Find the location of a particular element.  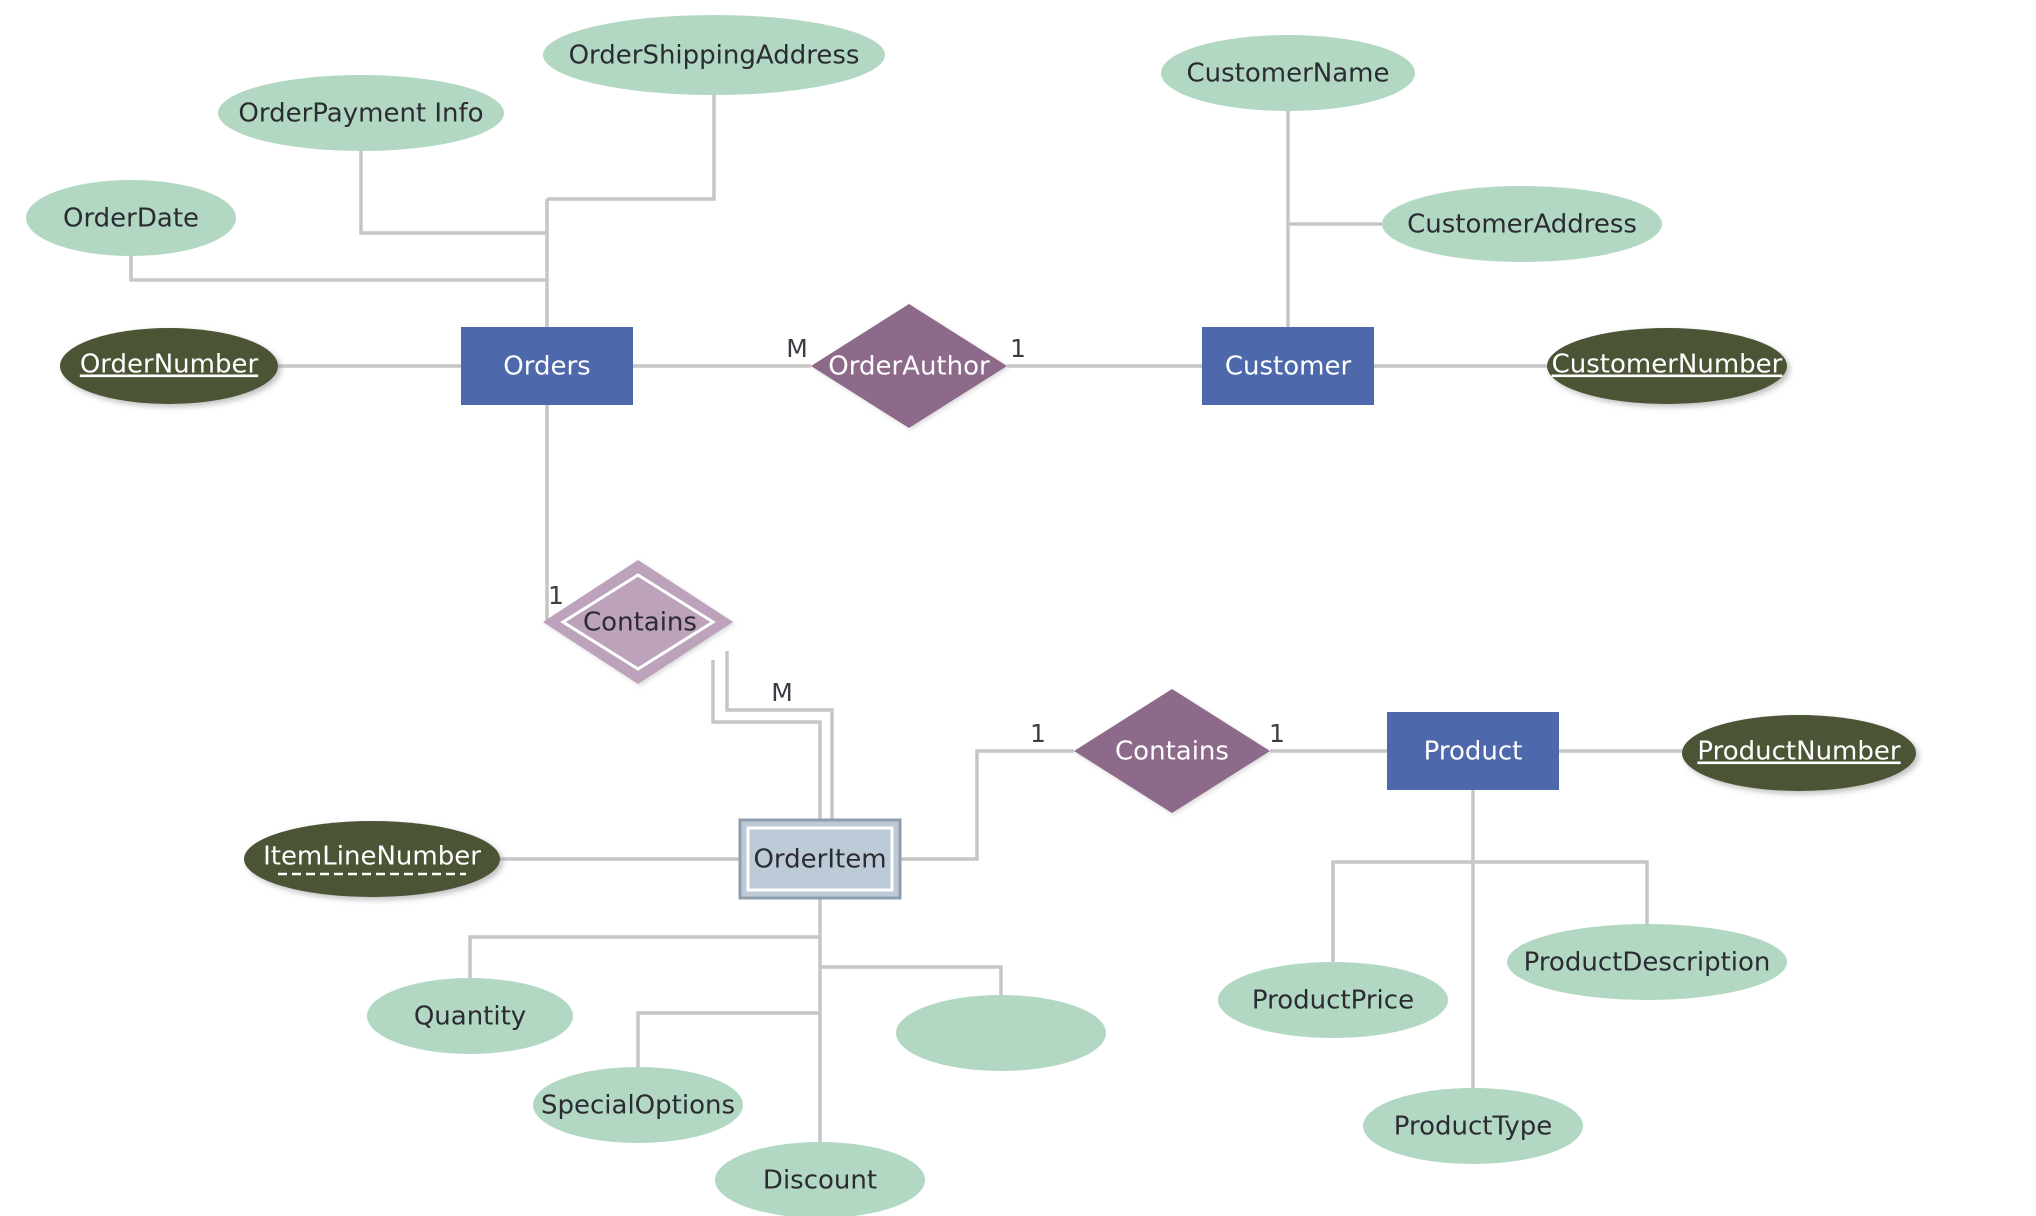

key-attribute-label: CustomerNumber is located at coordinates (1667, 365).